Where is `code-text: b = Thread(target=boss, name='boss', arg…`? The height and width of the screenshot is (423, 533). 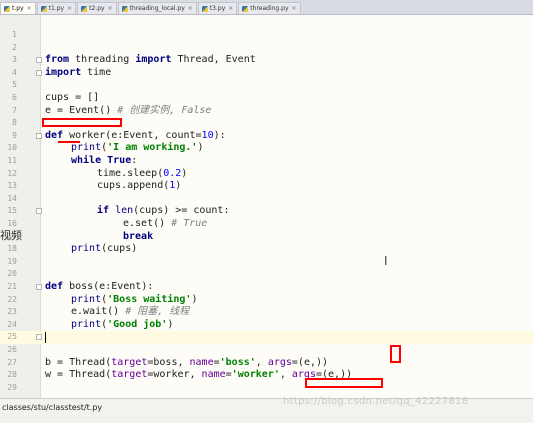 code-text: b = Thread(target=boss, name='boss', arg… is located at coordinates (186, 363).